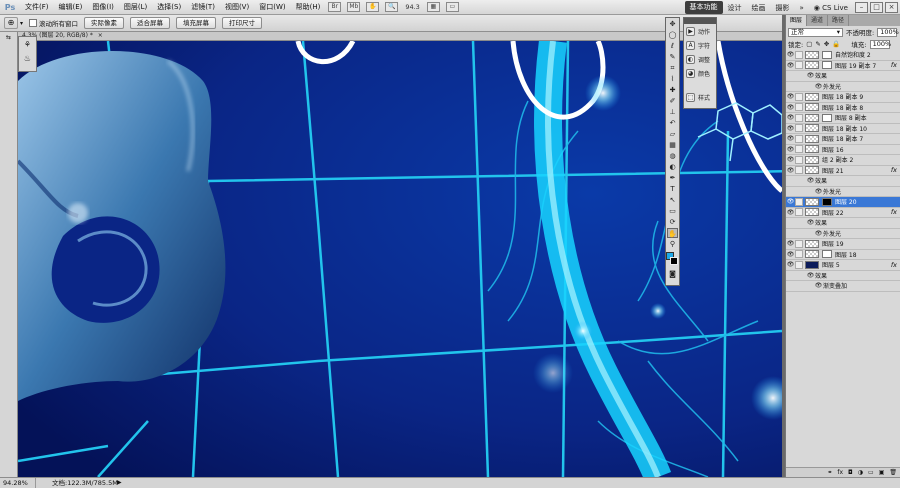 The width and height of the screenshot is (900, 488). I want to click on crop-tool-icon: ⌗, so click(672, 68).